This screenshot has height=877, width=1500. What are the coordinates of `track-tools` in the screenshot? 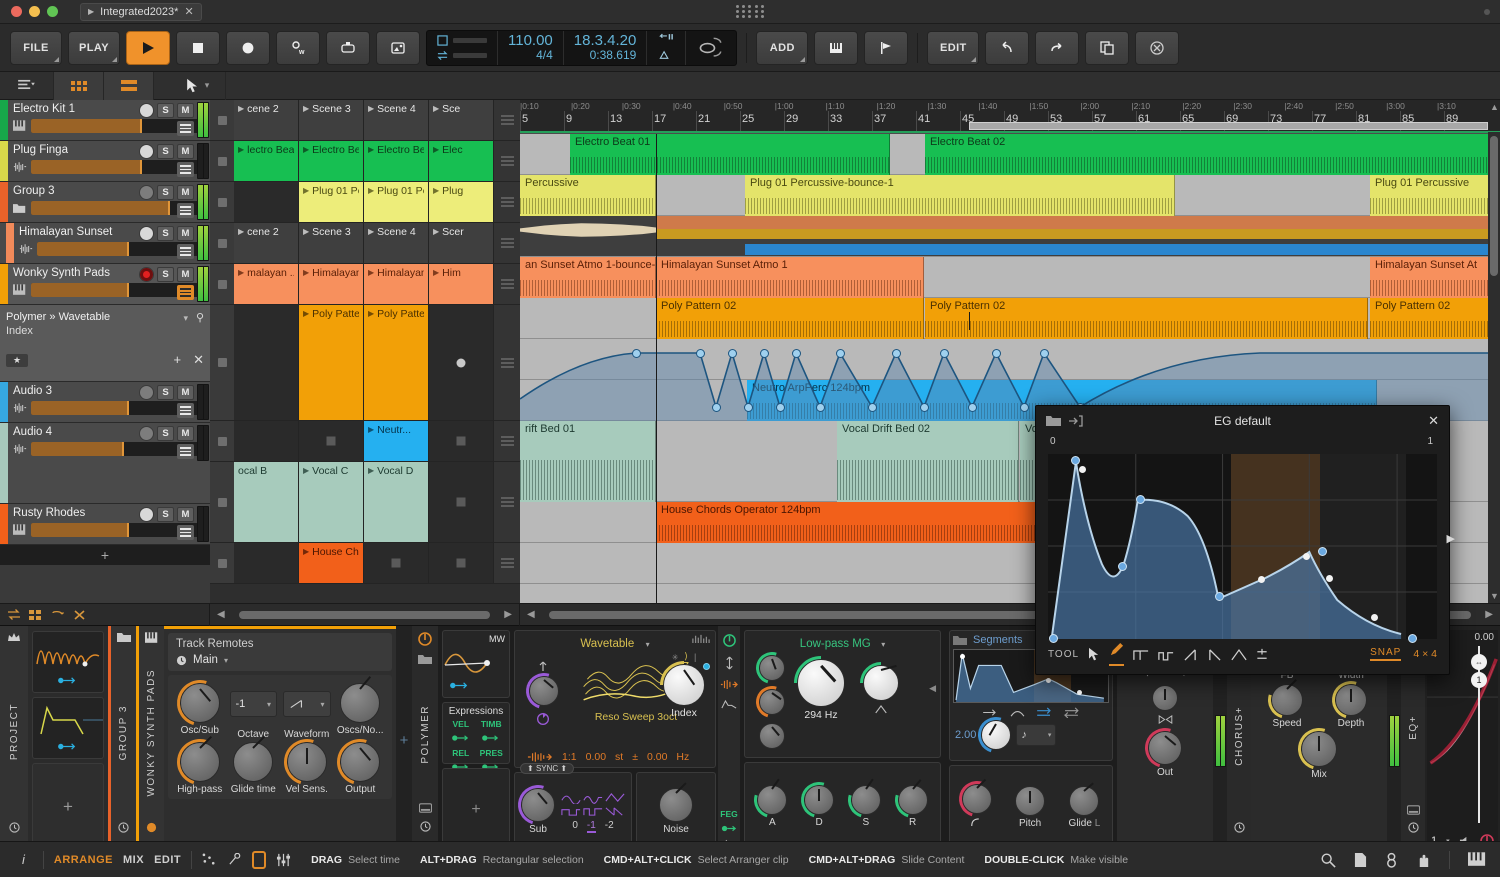 It's located at (105, 614).